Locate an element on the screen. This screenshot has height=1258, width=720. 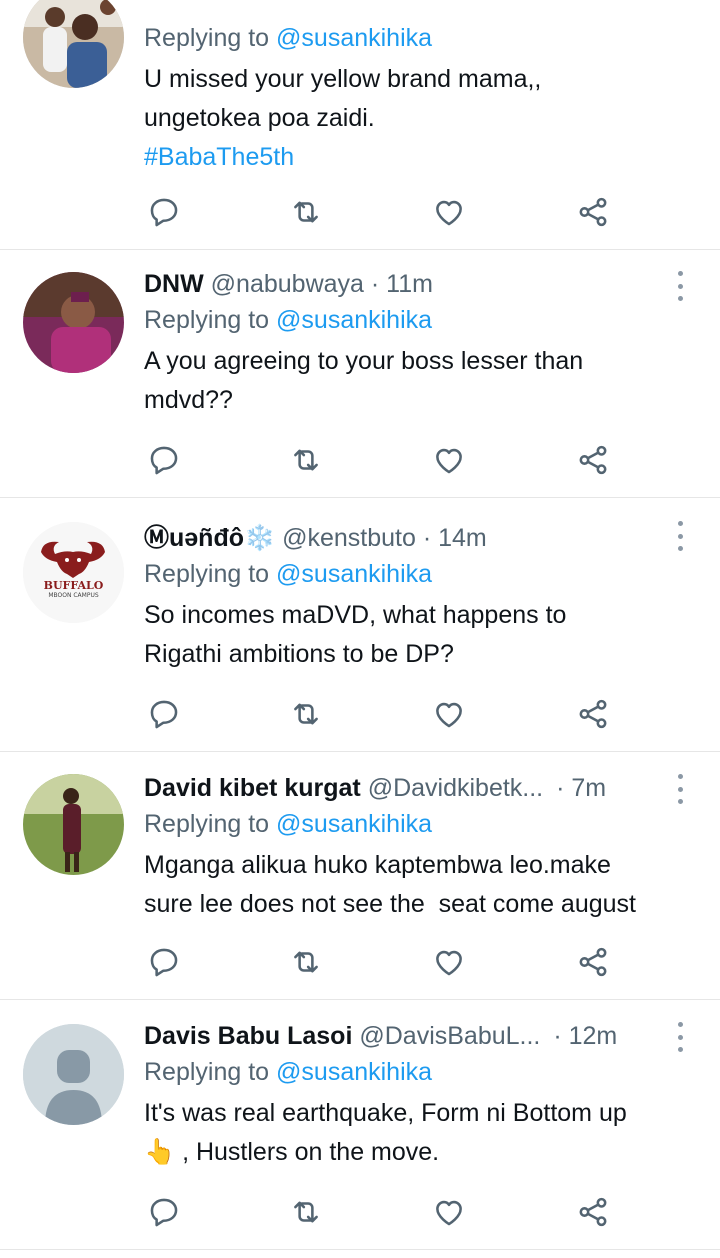
text-line: A you agreeing to your boss lesser than is located at coordinates (364, 361).